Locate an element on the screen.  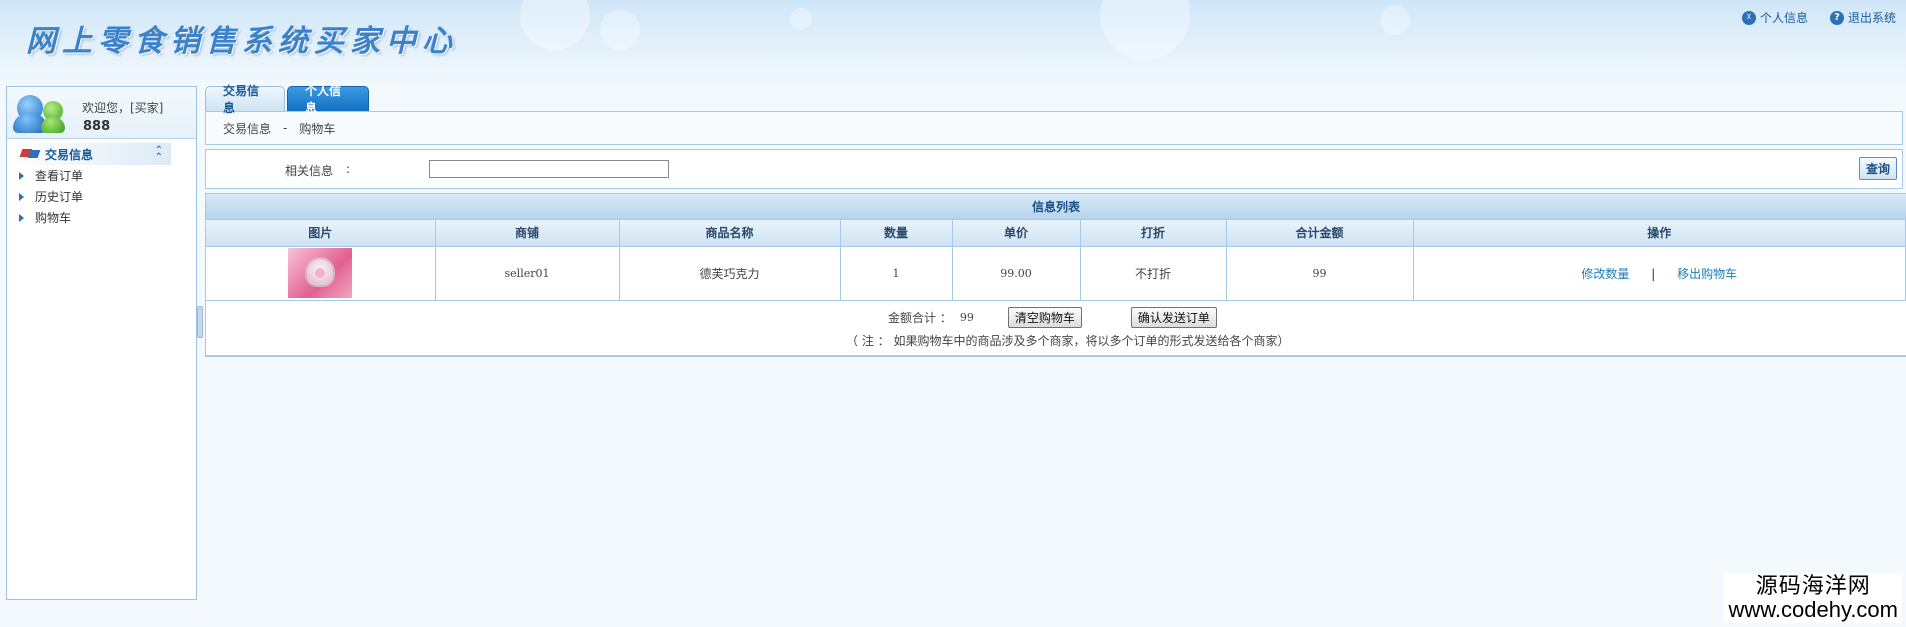
tab-trade-info: 交易信息 is located at coordinates (245, 99).